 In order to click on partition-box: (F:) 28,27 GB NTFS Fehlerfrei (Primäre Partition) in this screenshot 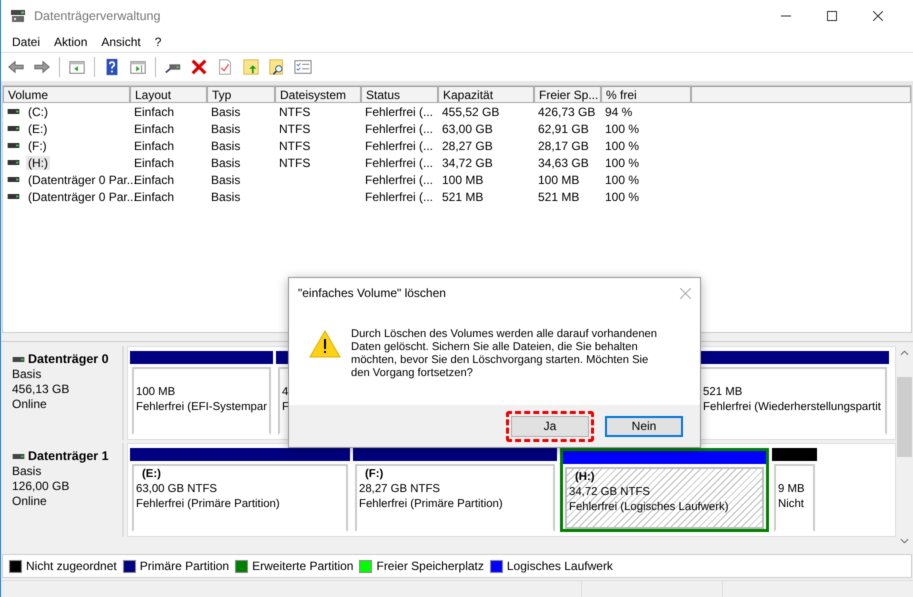, I will do `click(455, 498)`.